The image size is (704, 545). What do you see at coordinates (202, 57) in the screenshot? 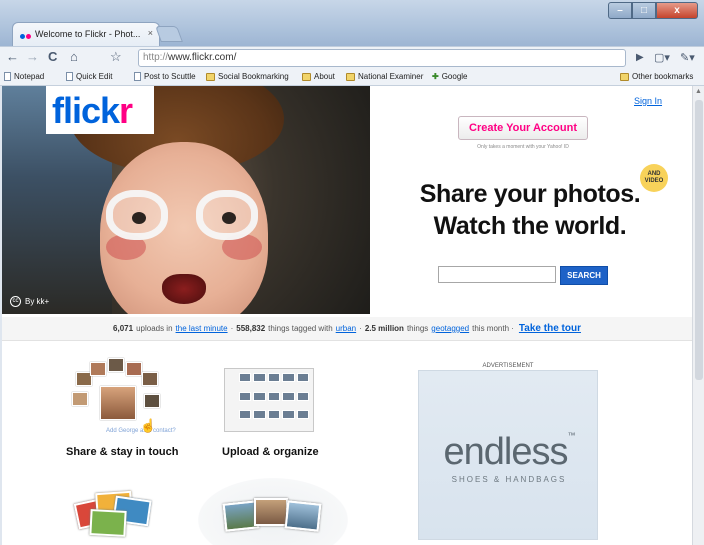
I see `url-host: www.flickr.com/` at bounding box center [202, 57].